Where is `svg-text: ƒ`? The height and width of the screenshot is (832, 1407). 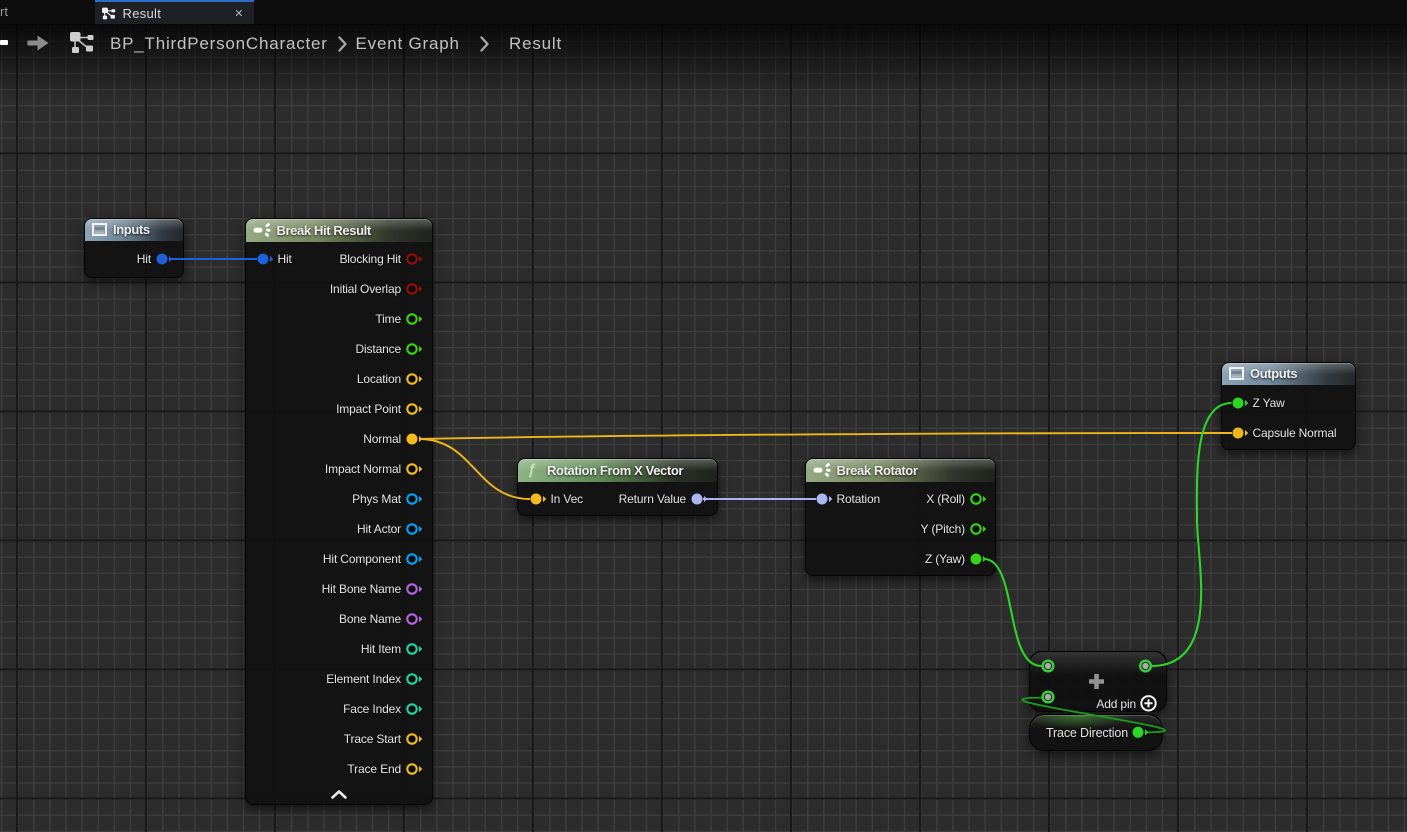 svg-text: ƒ is located at coordinates (532, 470).